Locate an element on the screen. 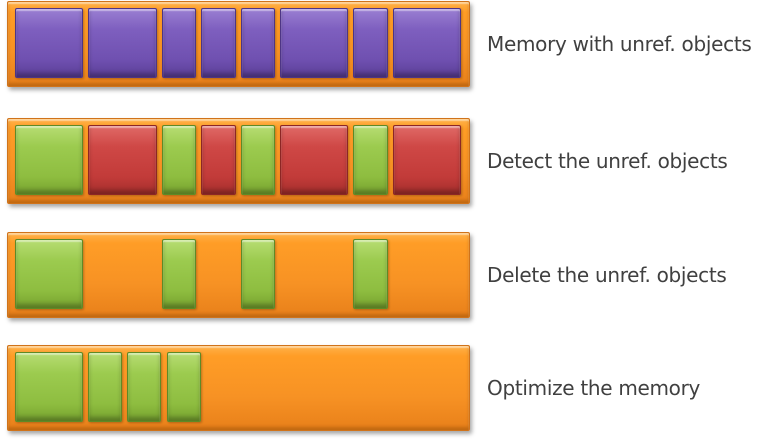  stage-label: Detect the unref. objects is located at coordinates (607, 161).